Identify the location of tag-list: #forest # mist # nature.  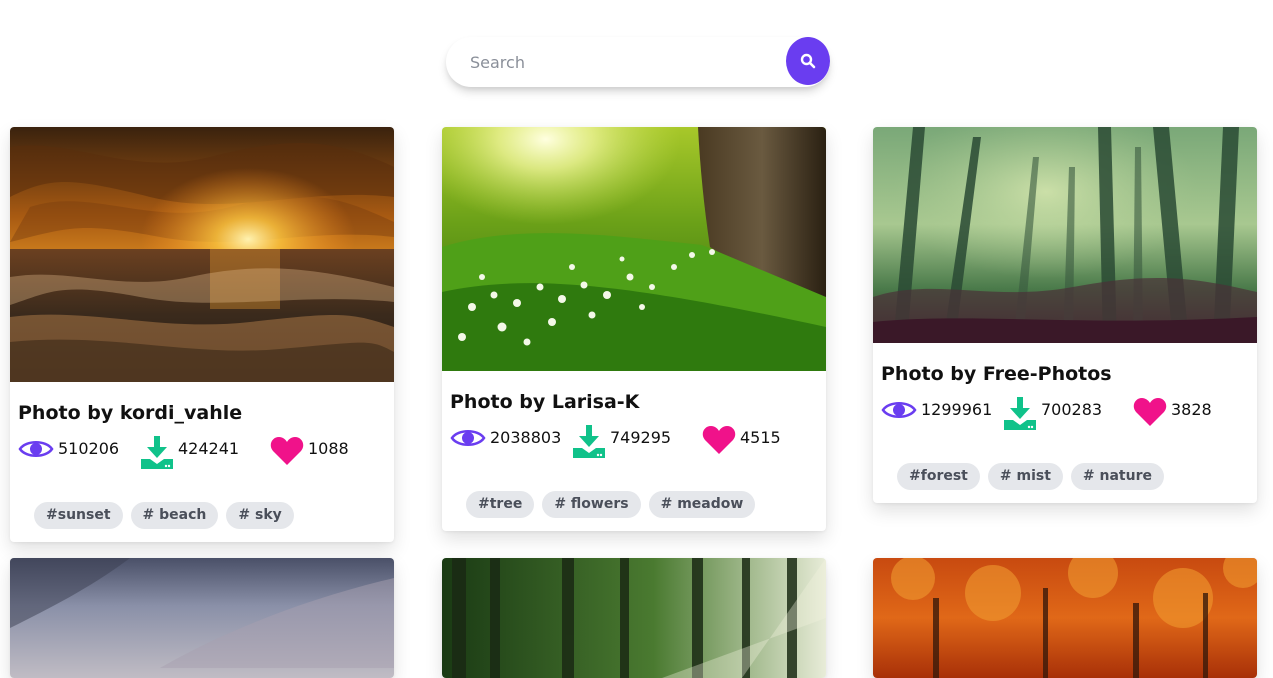
(1065, 476).